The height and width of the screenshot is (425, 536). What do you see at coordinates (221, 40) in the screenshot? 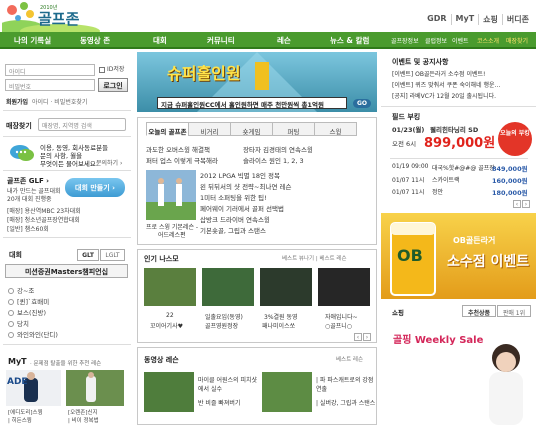
I see `nav-community: 커뮤니티` at bounding box center [221, 40].